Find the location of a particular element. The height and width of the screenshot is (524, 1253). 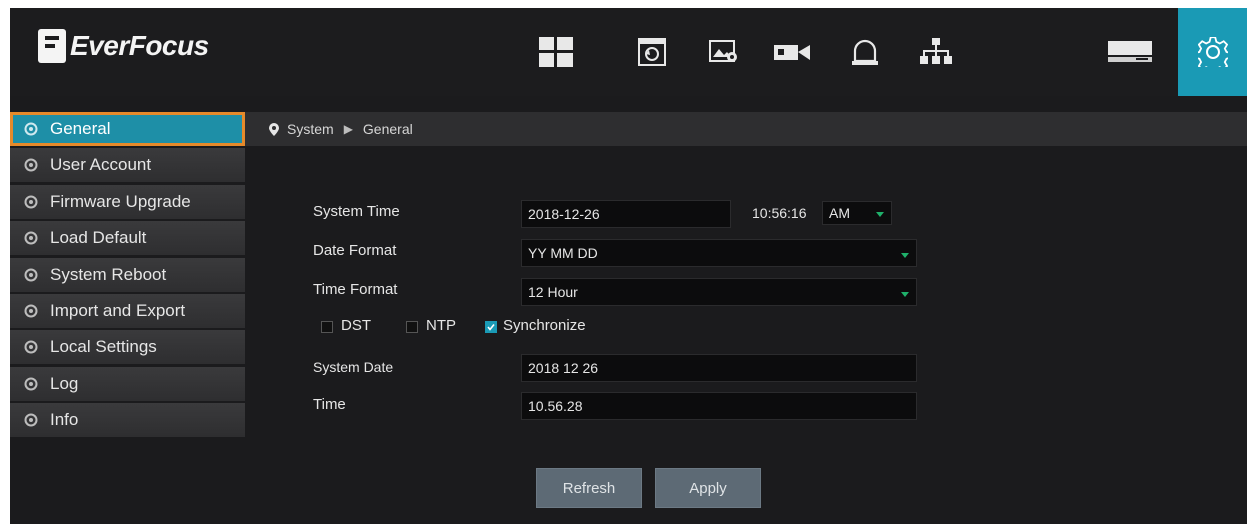

sidebar-item-firmware-upgrade: Firmware Upgrade is located at coordinates (127, 201).